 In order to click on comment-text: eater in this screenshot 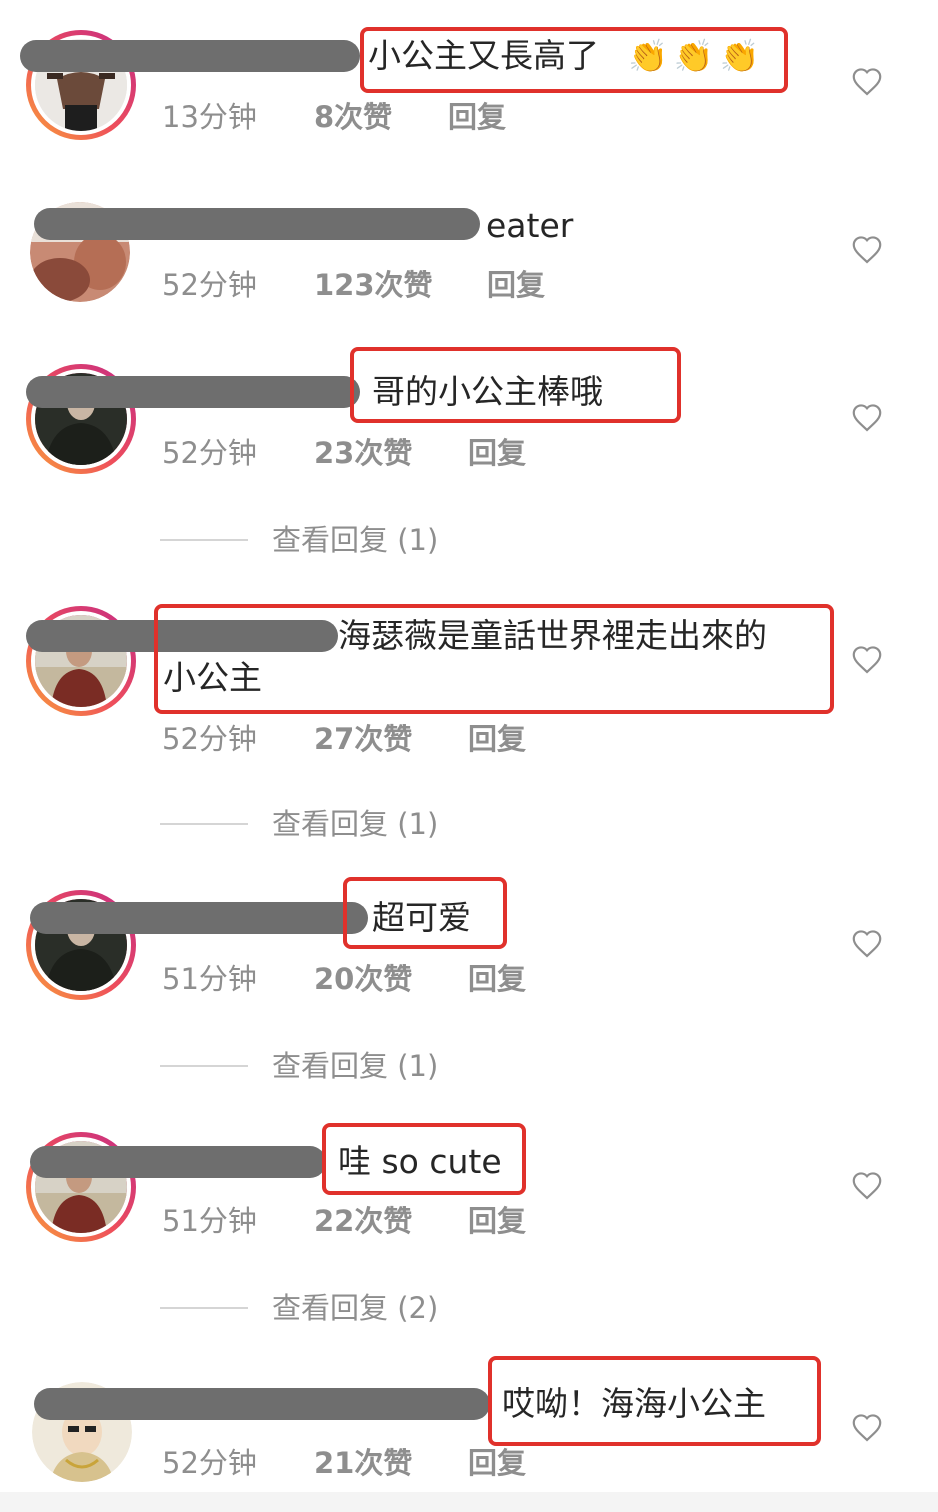, I will do `click(530, 225)`.